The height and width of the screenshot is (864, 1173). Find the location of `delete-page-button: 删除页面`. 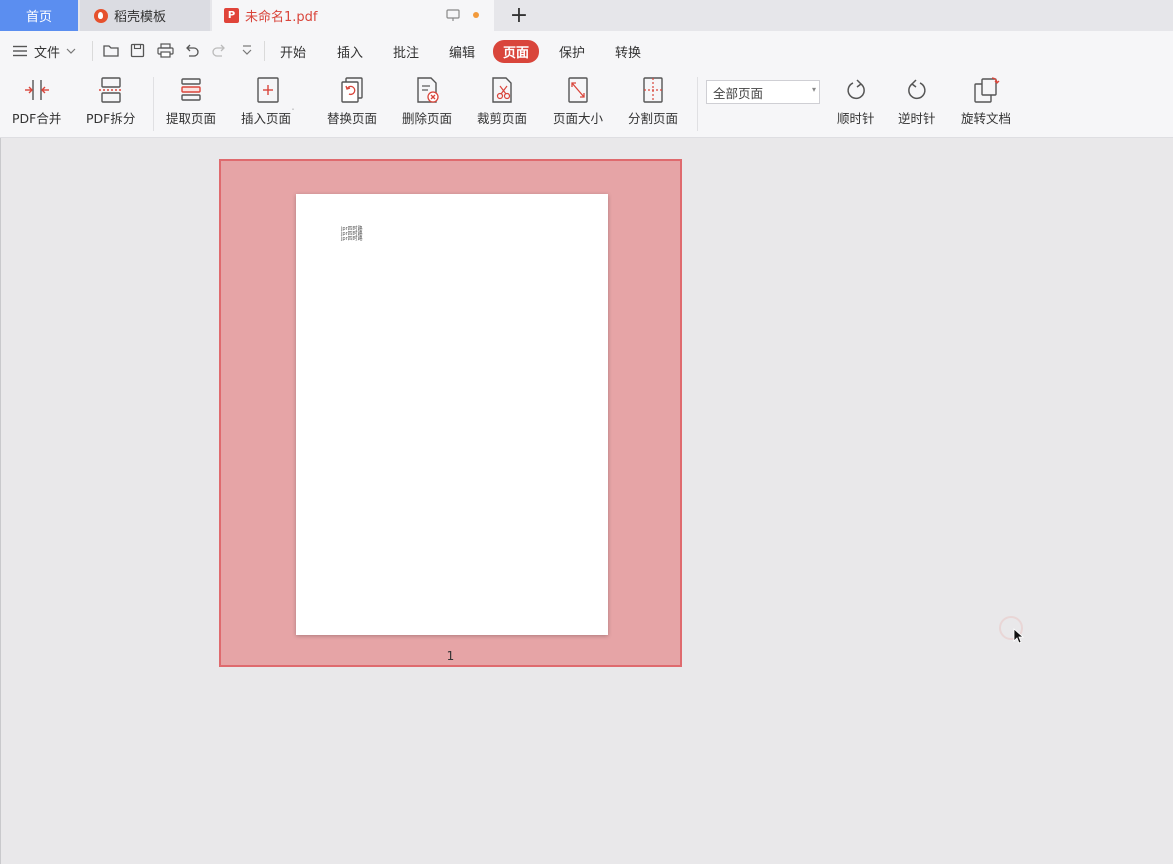

delete-page-button: 删除页面 is located at coordinates (427, 101).